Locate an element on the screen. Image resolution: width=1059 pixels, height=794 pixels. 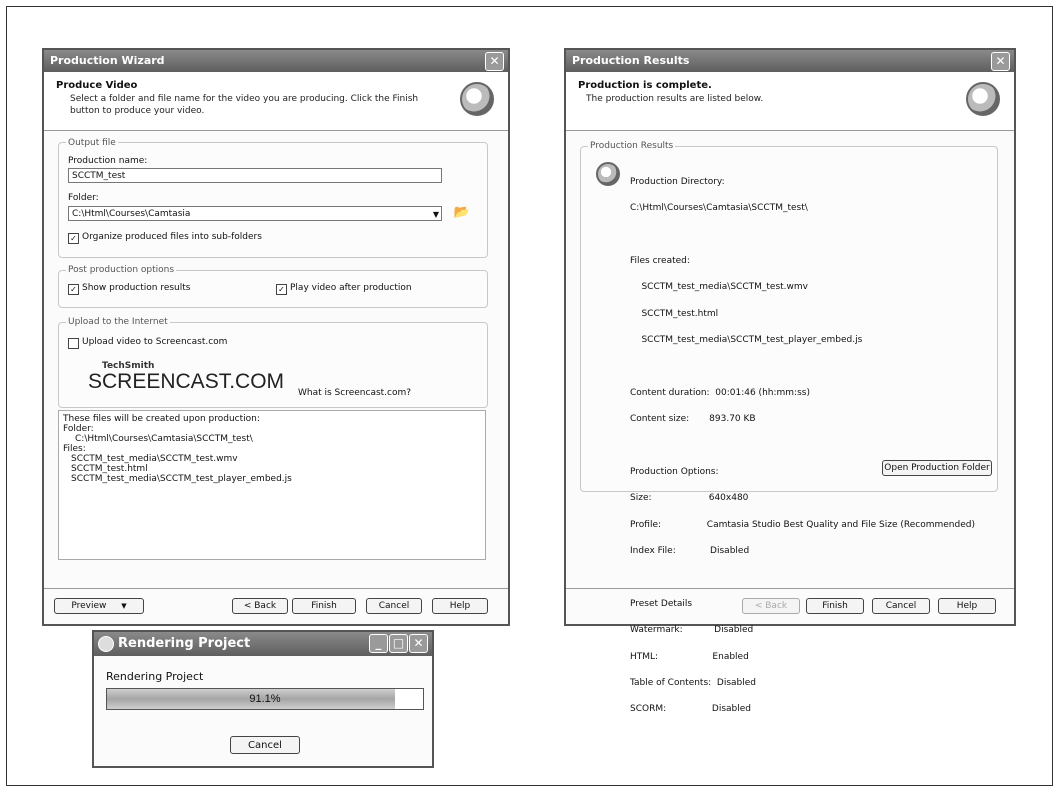
results-line: Table of Contents: Disabled is located at coordinates (693, 683).